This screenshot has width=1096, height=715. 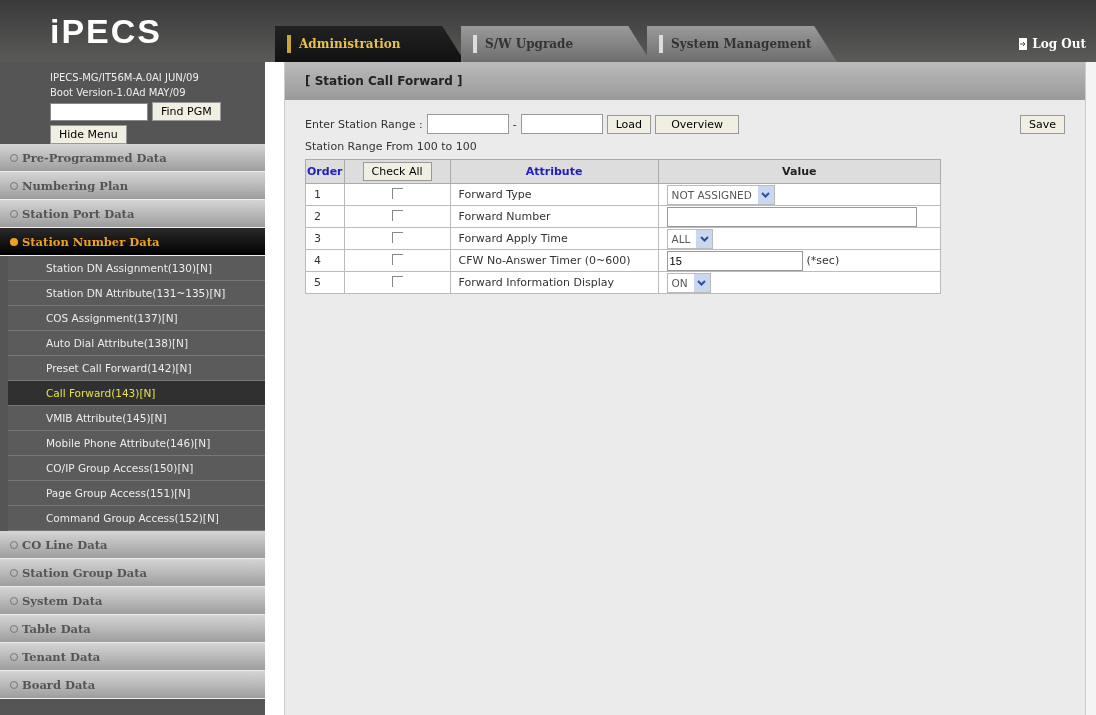 I want to click on menu-item: Page Group Access(151)[N], so click(x=136, y=493).